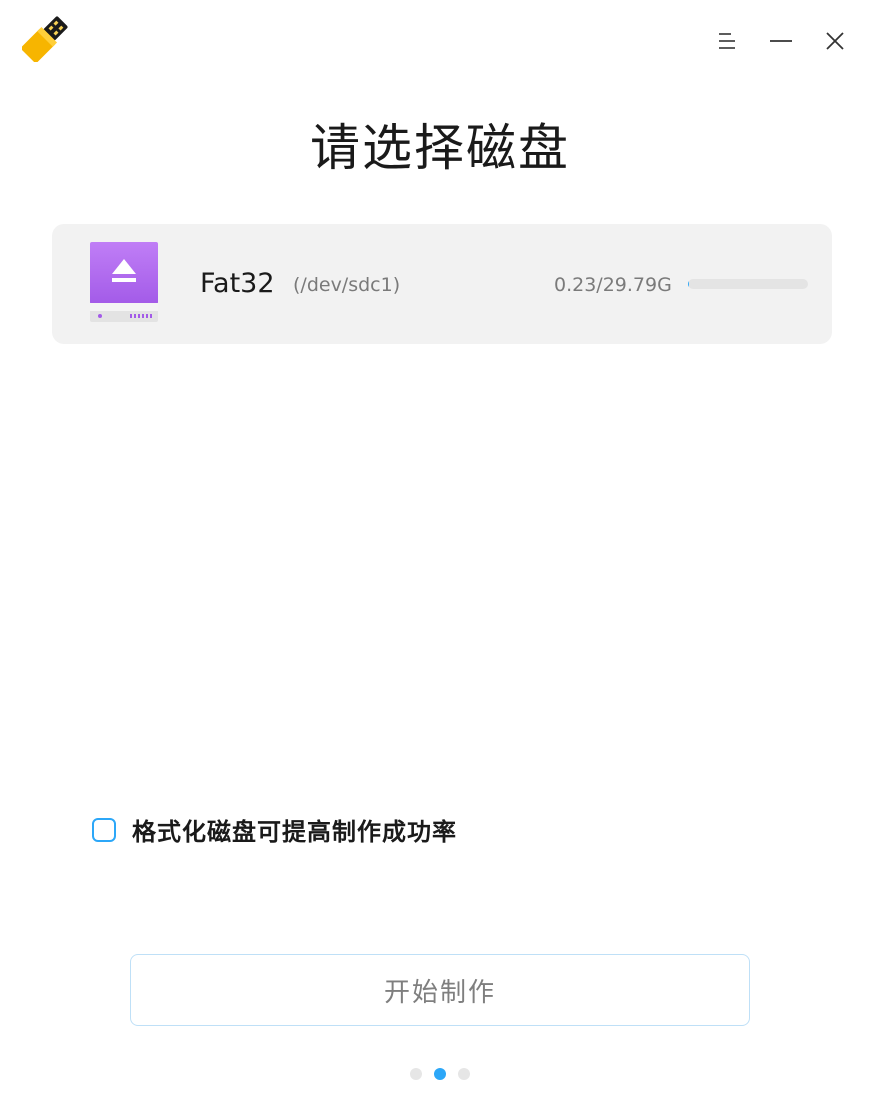  Describe the element at coordinates (440, 148) in the screenshot. I see `page-title: 请选择磁盘` at that location.